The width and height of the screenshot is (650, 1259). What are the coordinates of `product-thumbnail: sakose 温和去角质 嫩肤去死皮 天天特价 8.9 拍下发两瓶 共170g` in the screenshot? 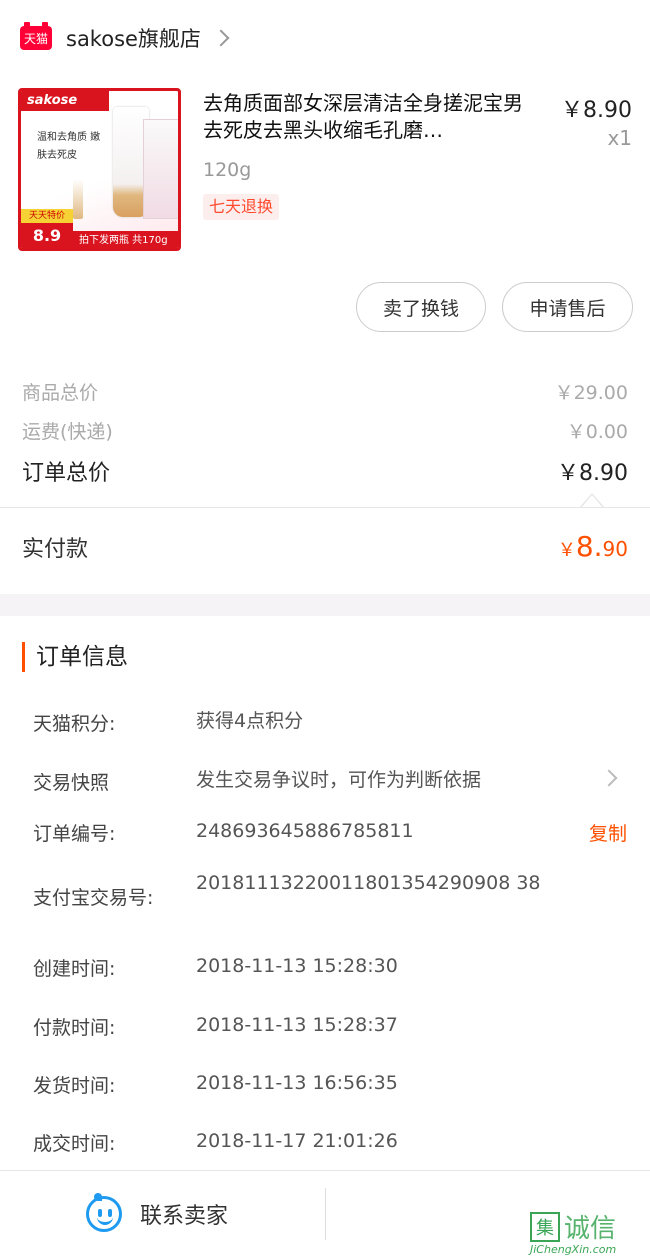 It's located at (99, 169).